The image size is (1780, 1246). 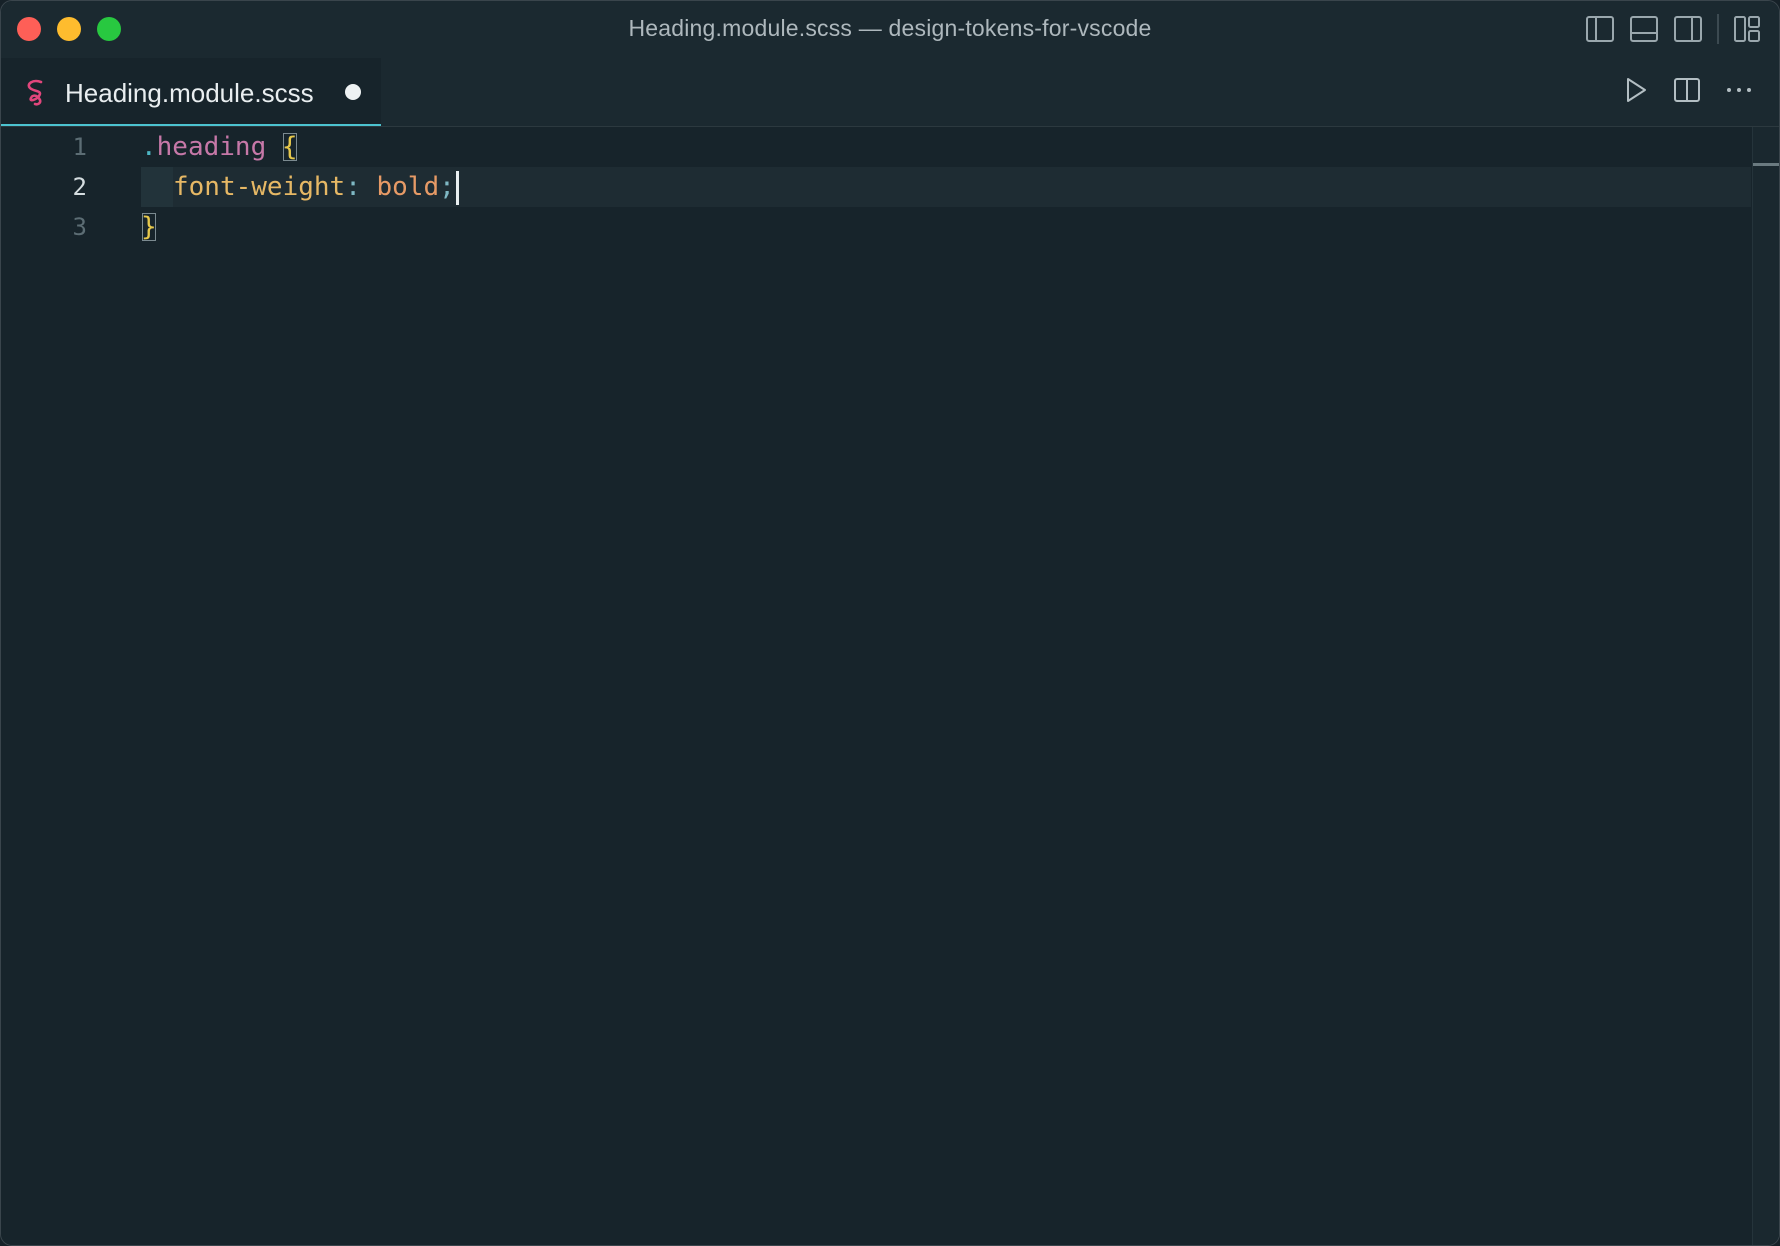 I want to click on more-actions-icon, so click(x=1739, y=90).